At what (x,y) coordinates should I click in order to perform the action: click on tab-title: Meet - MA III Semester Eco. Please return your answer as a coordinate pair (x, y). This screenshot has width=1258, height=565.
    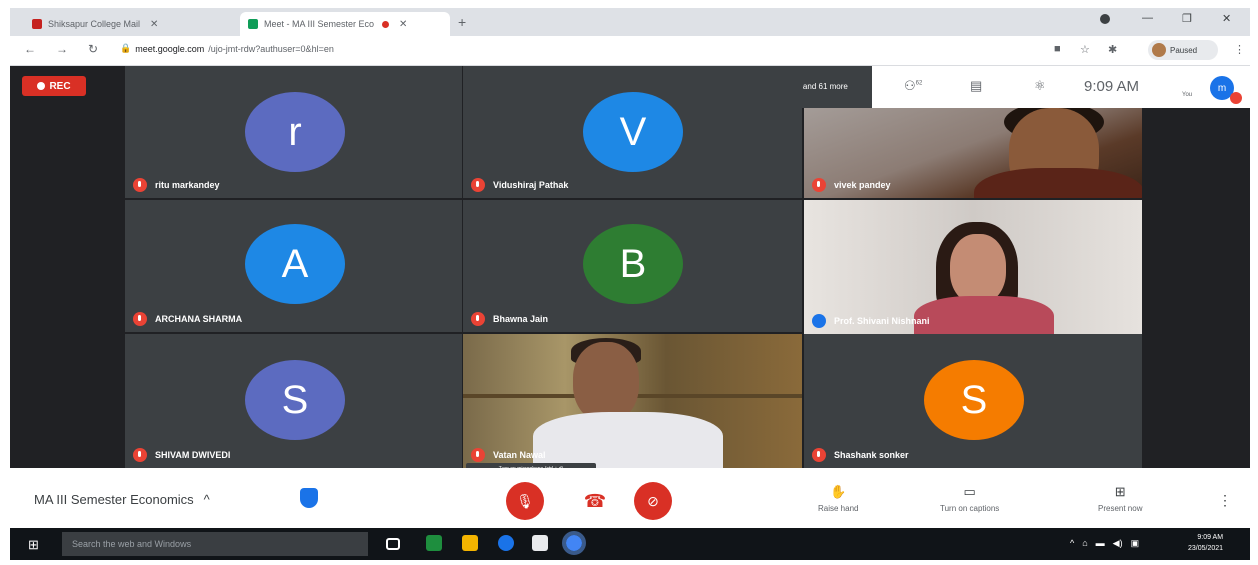
    Looking at the image, I should click on (319, 24).